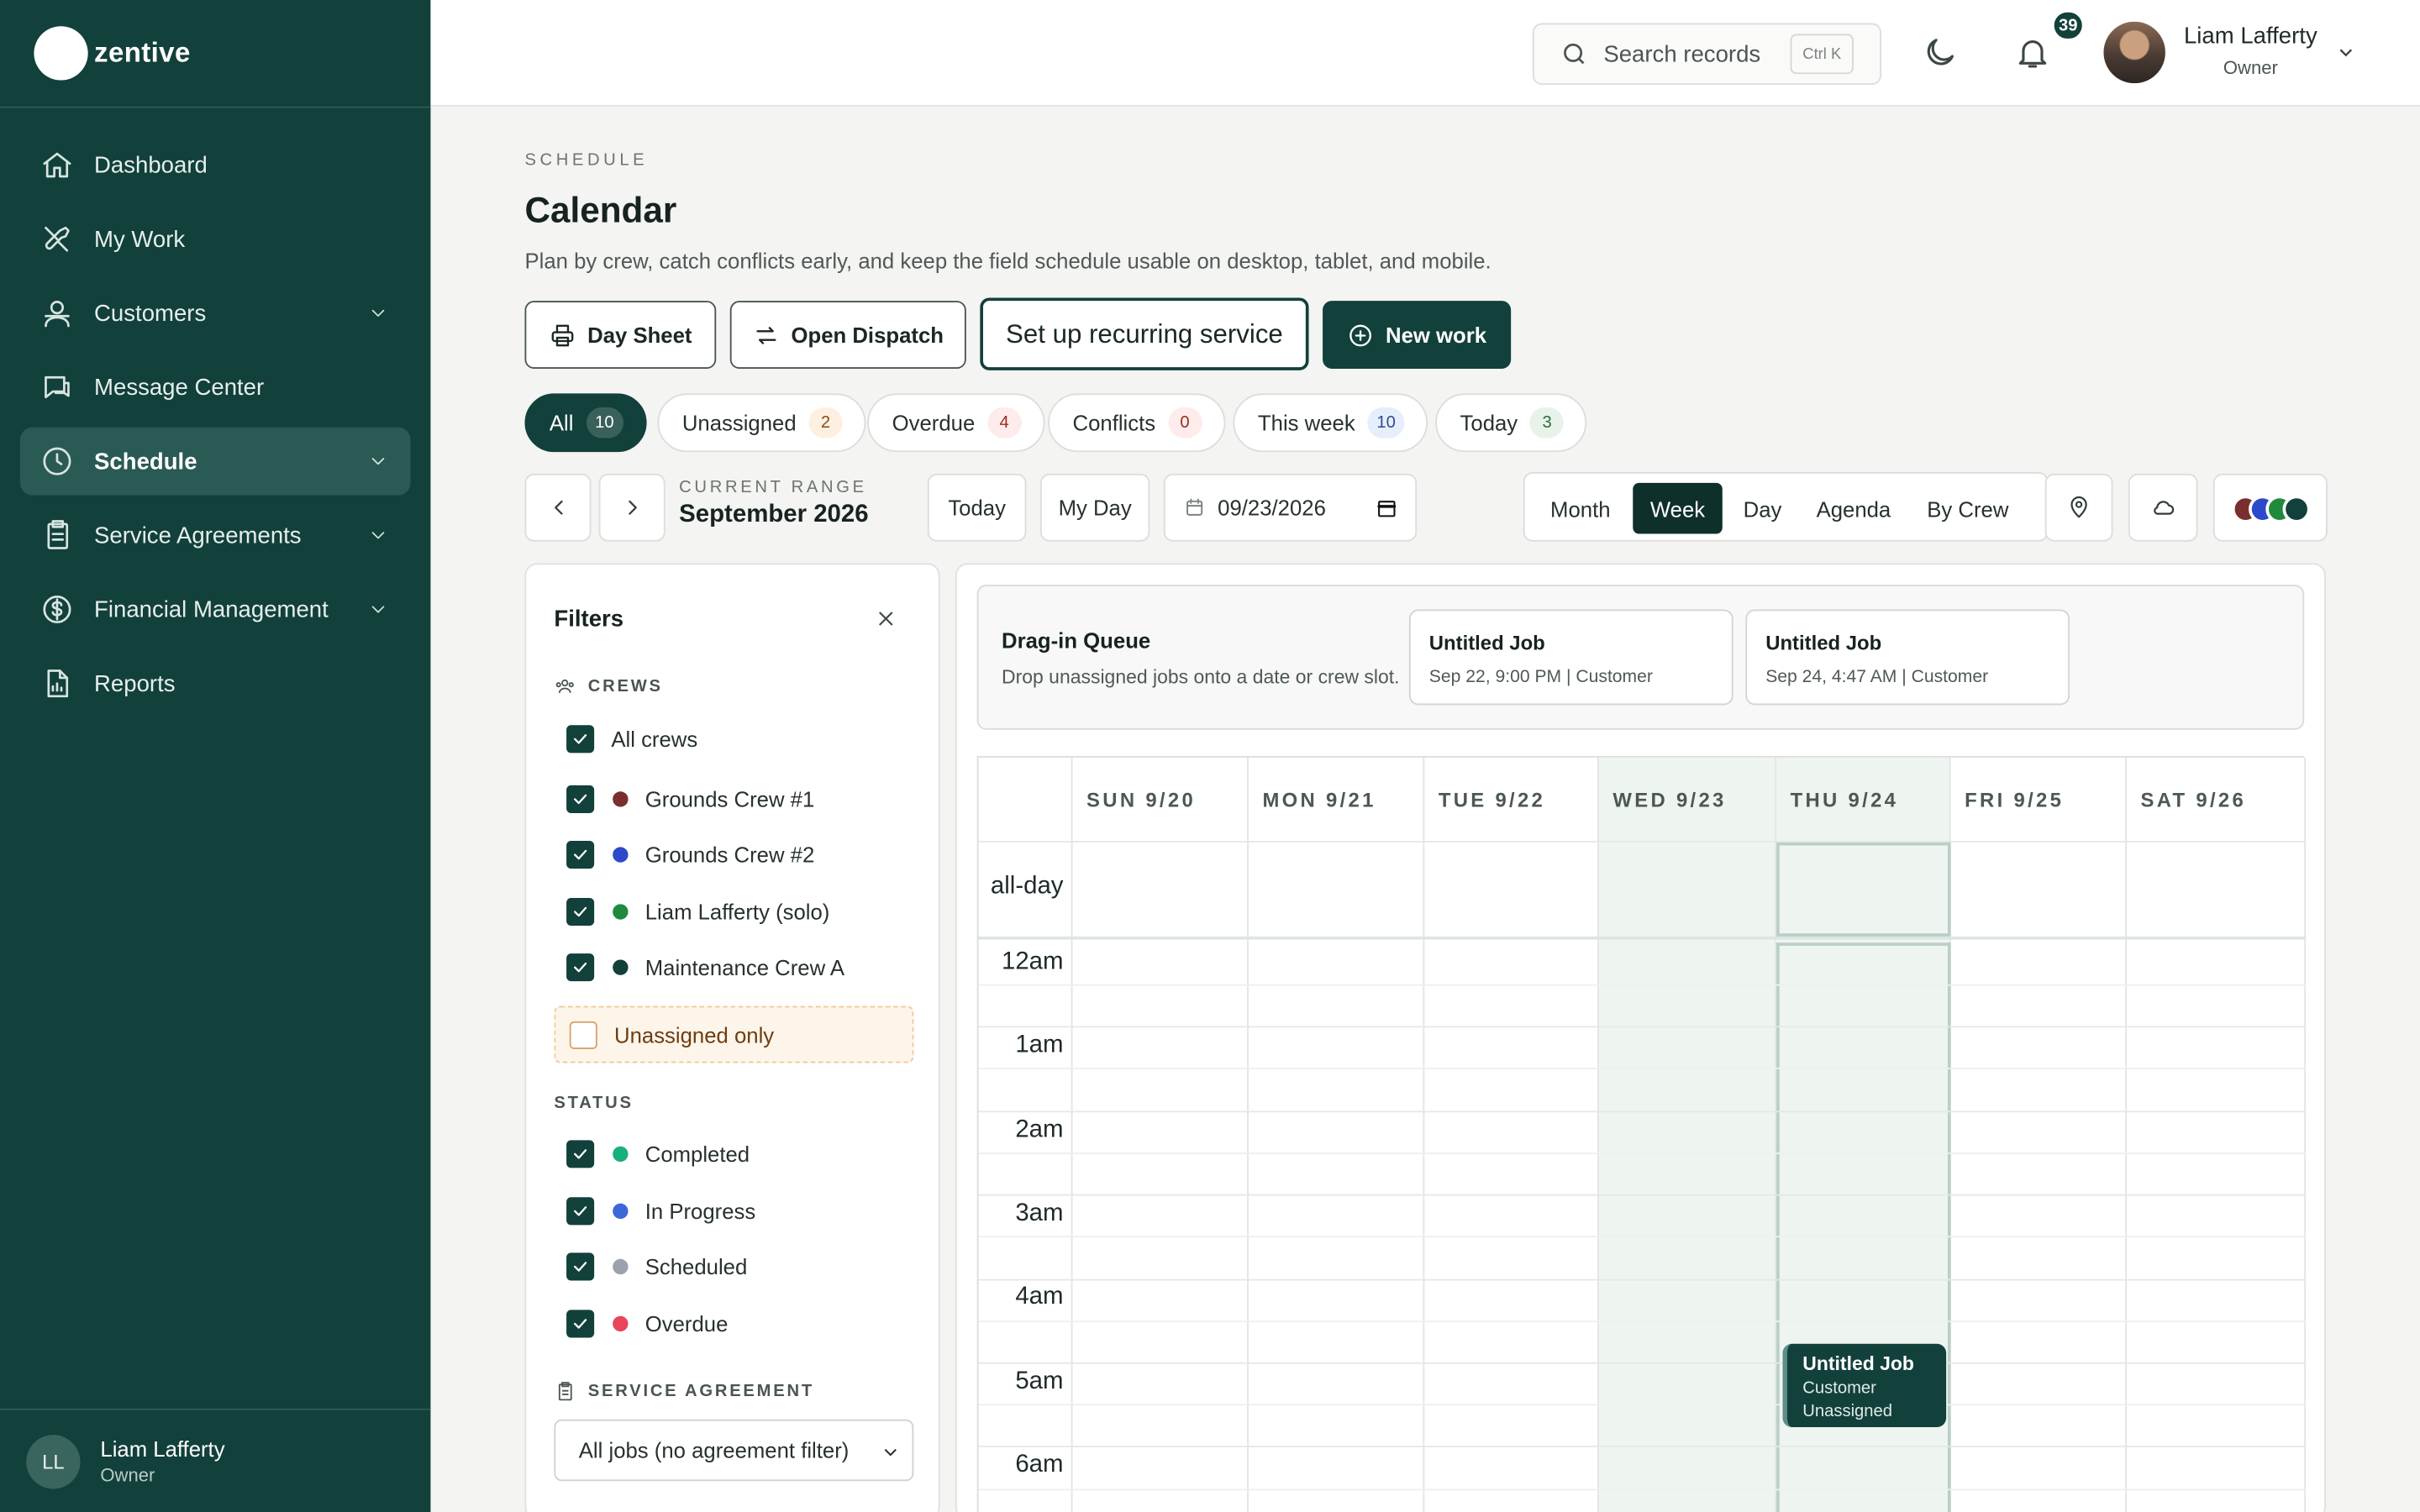 This screenshot has height=1512, width=2420. Describe the element at coordinates (585, 423) in the screenshot. I see `filter-pill-all: All 10` at that location.